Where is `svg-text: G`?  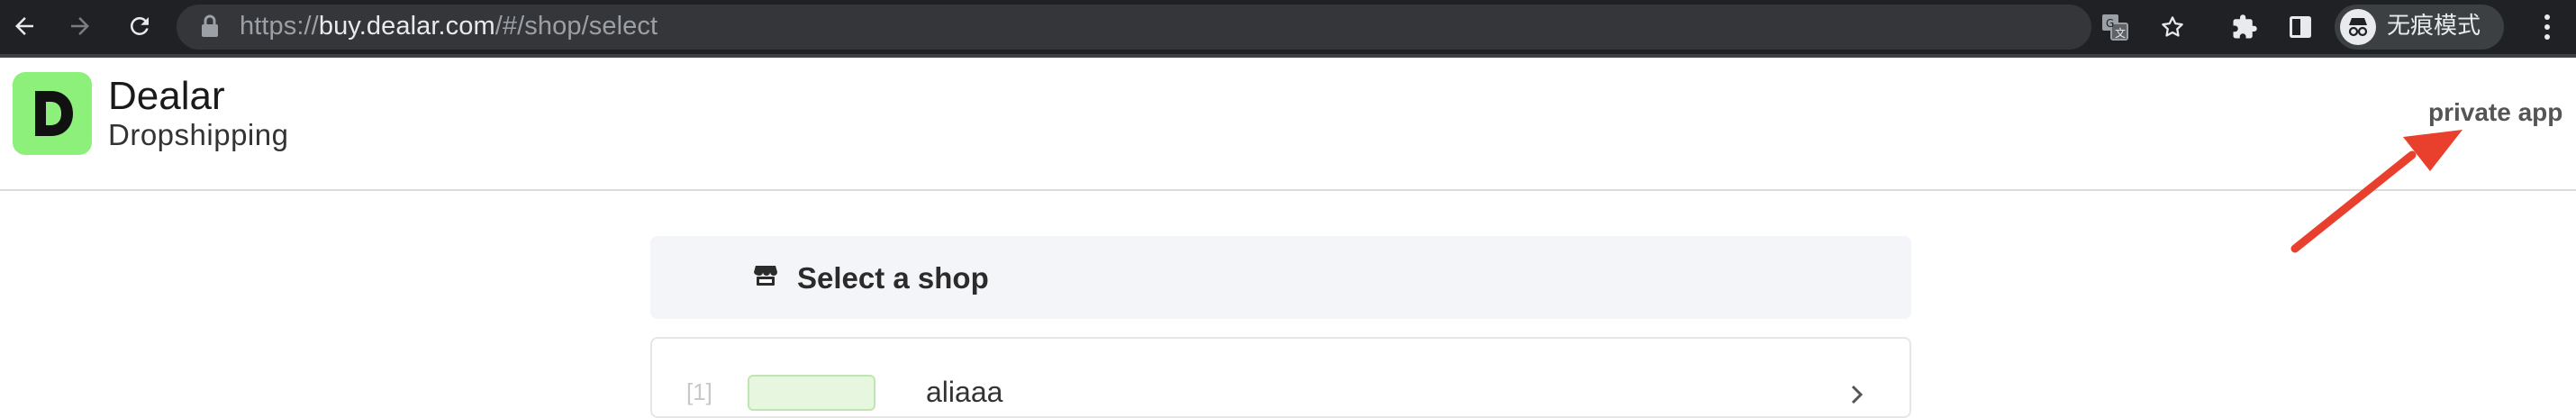
svg-text: G is located at coordinates (2110, 23).